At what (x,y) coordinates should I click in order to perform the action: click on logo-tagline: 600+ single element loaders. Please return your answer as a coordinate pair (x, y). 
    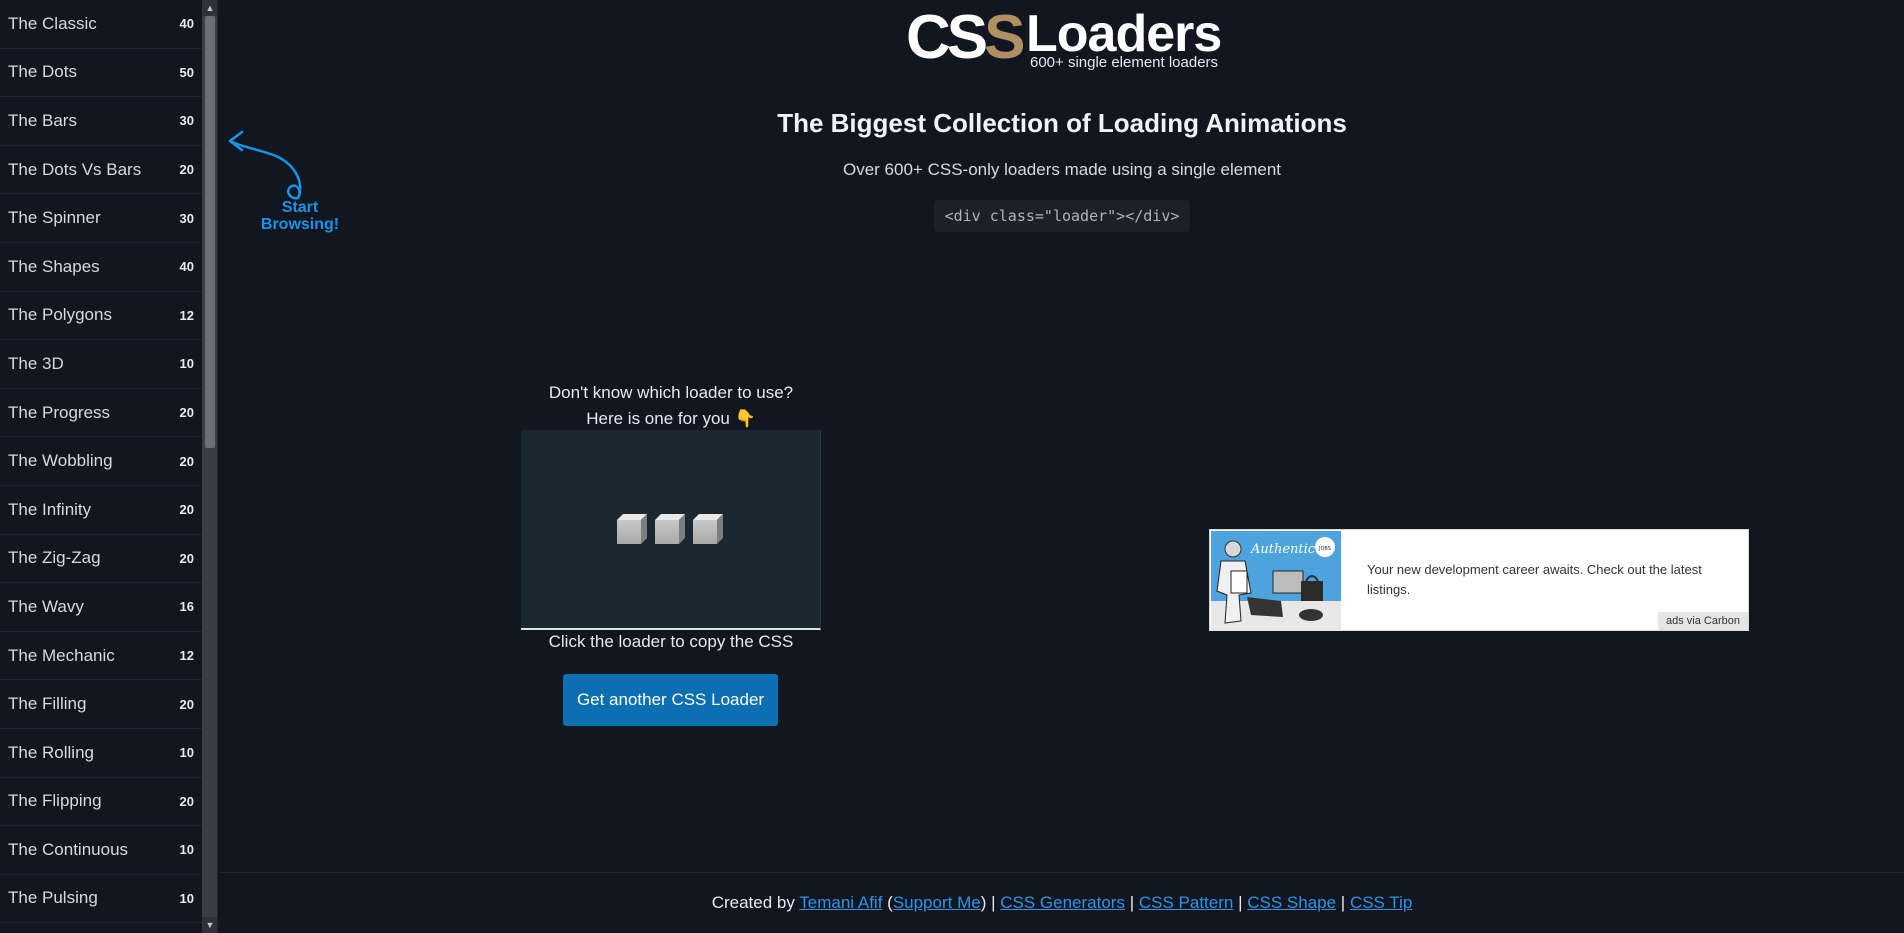
    Looking at the image, I should click on (1124, 62).